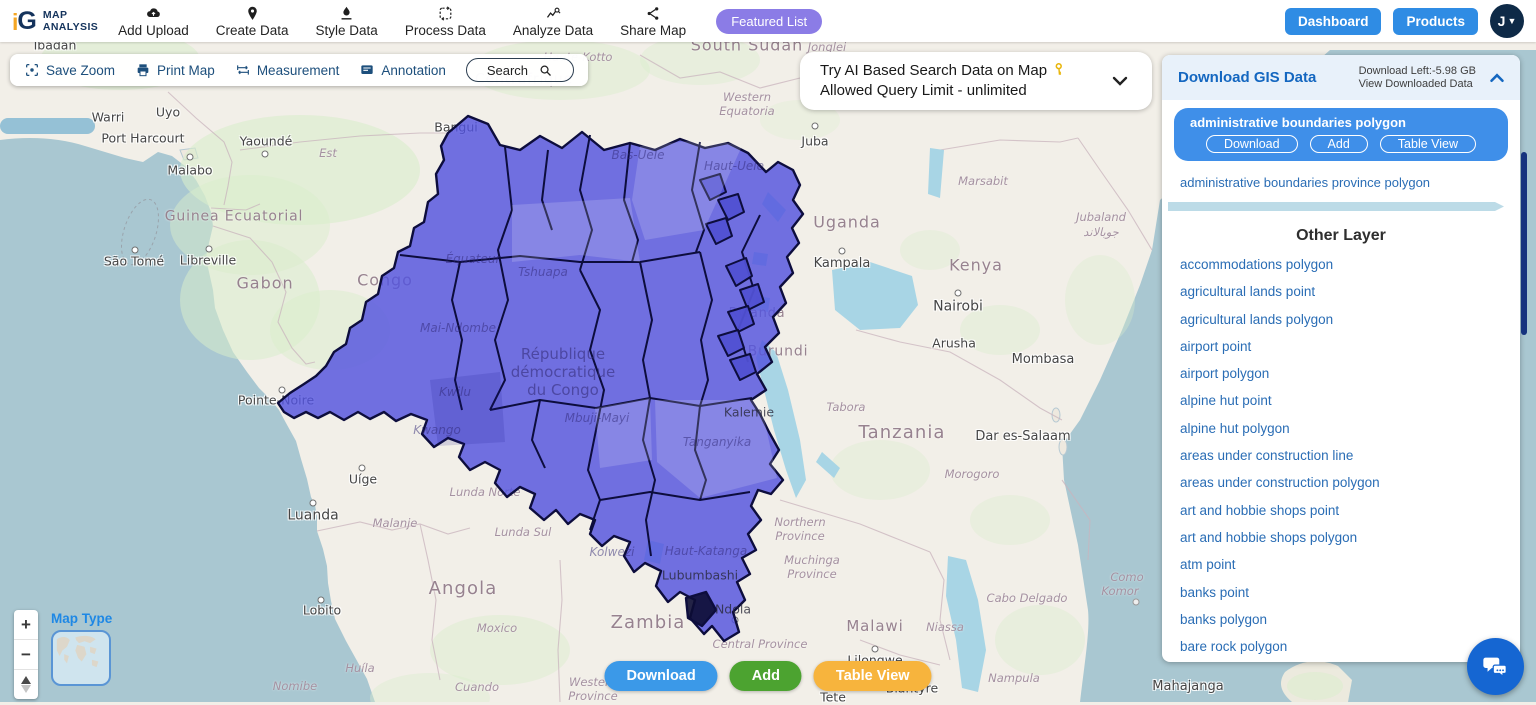 The image size is (1536, 705). What do you see at coordinates (1350, 319) in the screenshot?
I see `layer-link: agricultural lands polygon` at bounding box center [1350, 319].